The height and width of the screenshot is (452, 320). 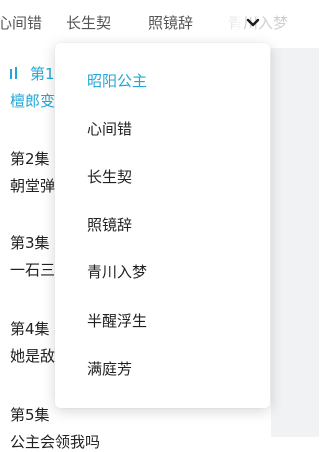 What do you see at coordinates (117, 272) in the screenshot?
I see `dropdown-item: 青川入梦` at bounding box center [117, 272].